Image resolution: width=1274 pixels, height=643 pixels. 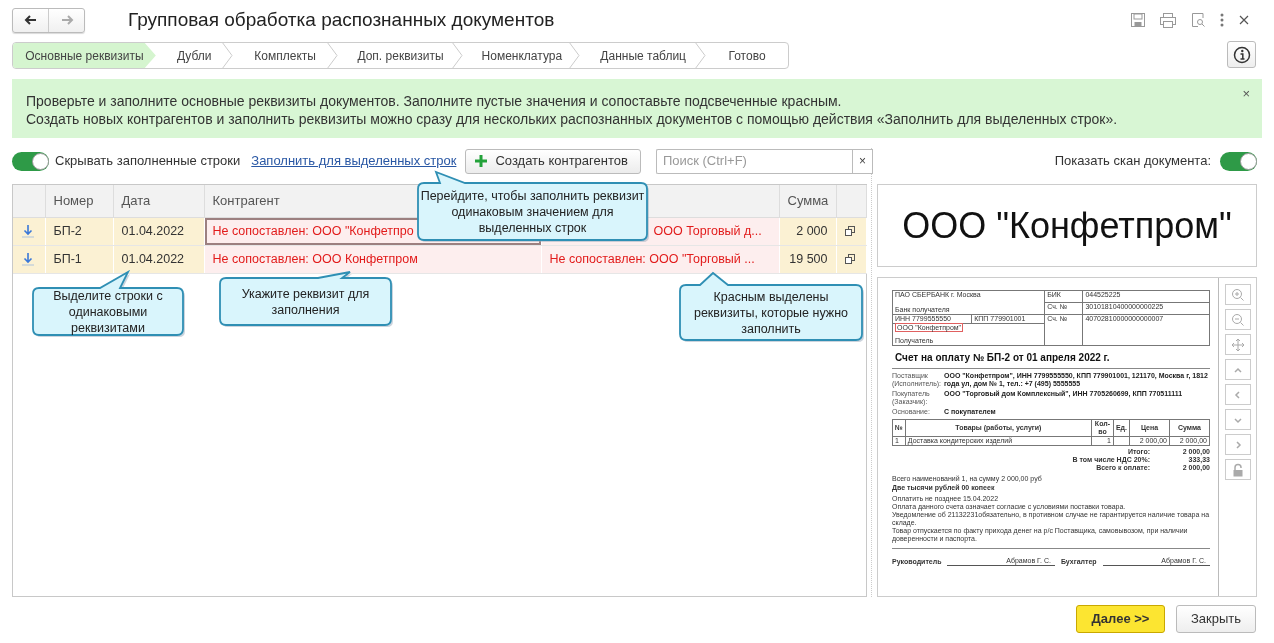 I want to click on zoom-in-icon, so click(x=1237, y=294).